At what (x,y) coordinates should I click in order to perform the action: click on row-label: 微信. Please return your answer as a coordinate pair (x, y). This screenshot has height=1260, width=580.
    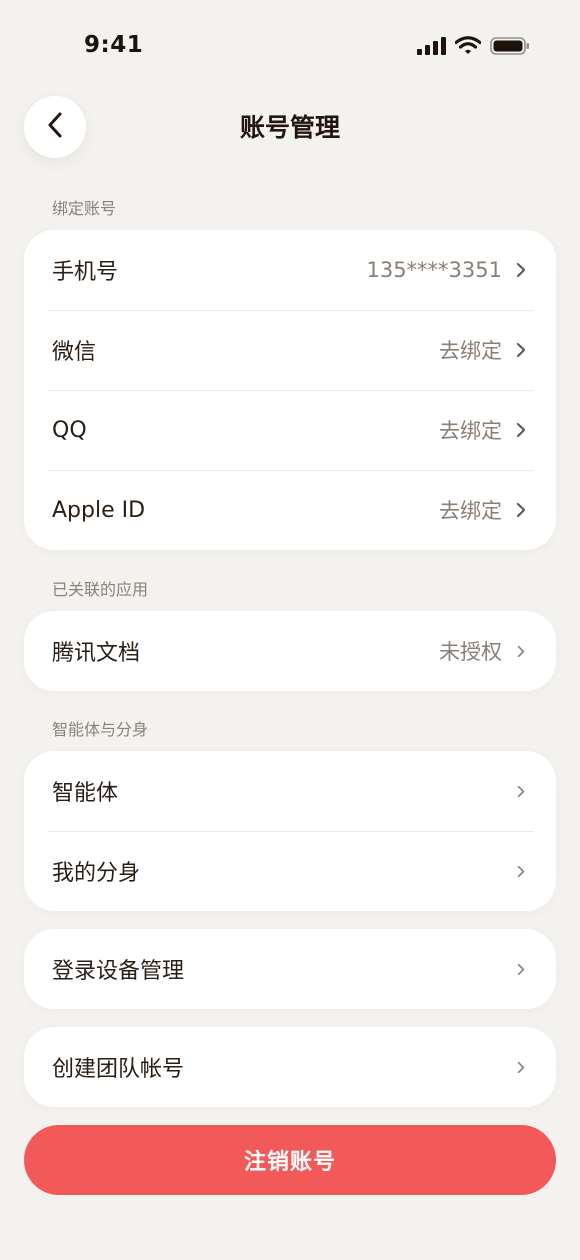
    Looking at the image, I should click on (74, 352).